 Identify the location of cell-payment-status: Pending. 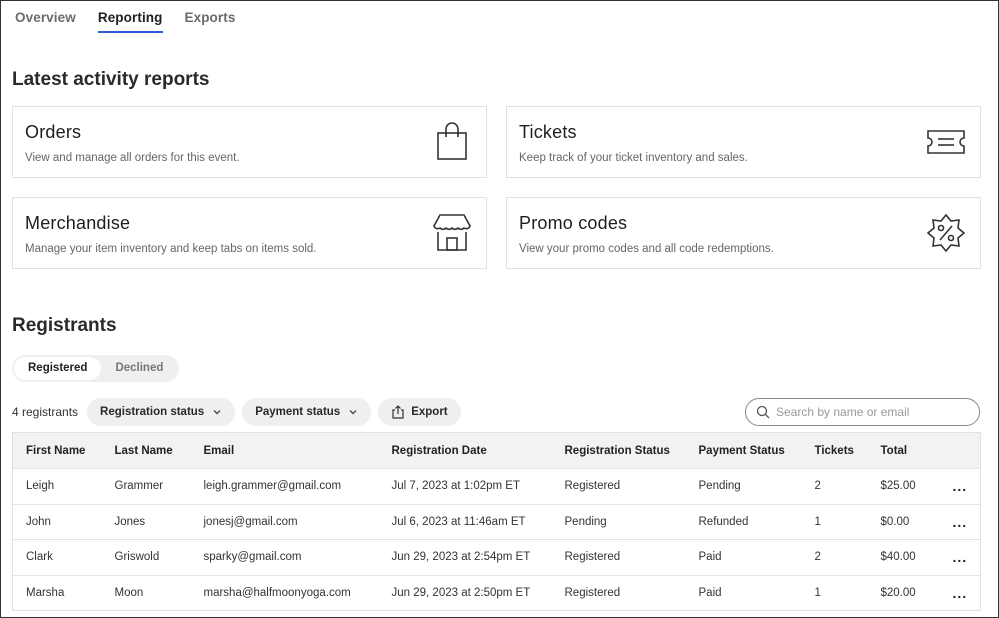
(743, 486).